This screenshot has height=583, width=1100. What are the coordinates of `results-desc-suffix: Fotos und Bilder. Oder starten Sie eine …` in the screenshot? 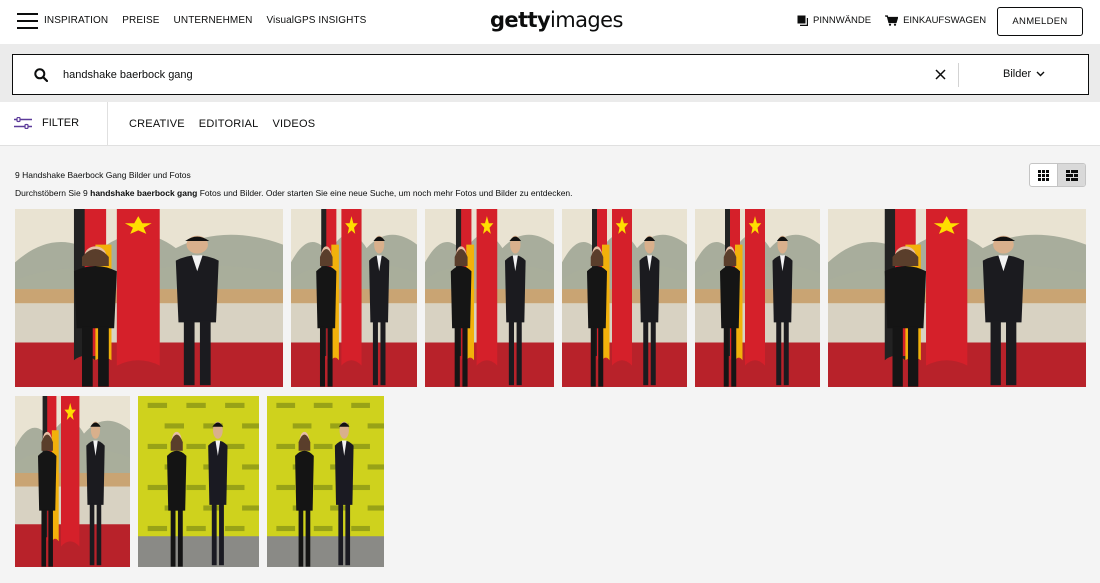 It's located at (385, 193).